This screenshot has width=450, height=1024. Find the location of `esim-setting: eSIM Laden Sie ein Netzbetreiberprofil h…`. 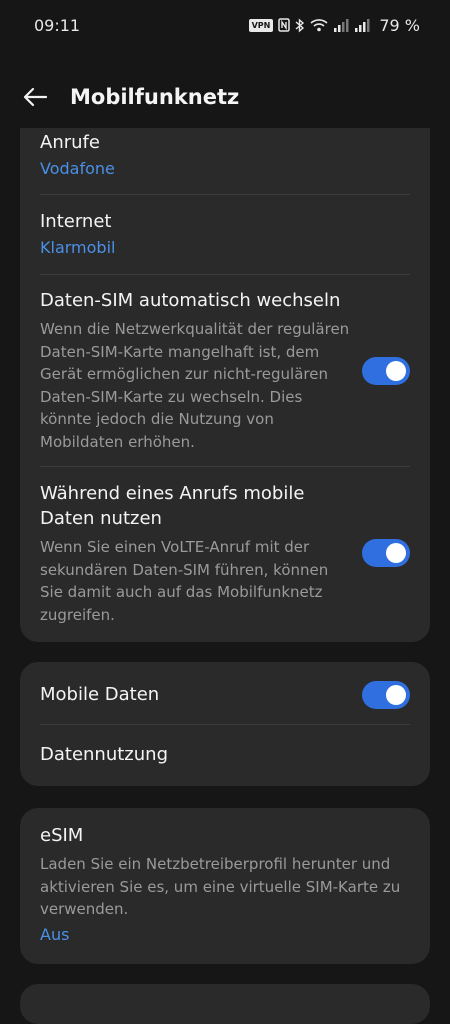

esim-setting: eSIM Laden Sie ein Netzbetreiberprofil h… is located at coordinates (225, 884).